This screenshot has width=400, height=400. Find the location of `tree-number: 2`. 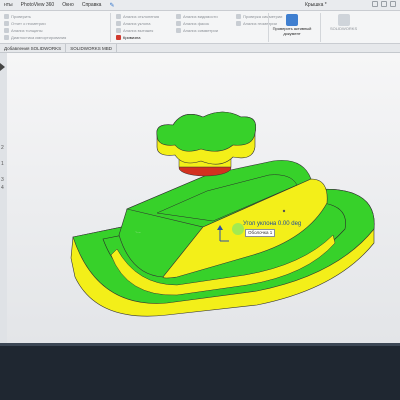

tree-number: 2 is located at coordinates (2, 148).